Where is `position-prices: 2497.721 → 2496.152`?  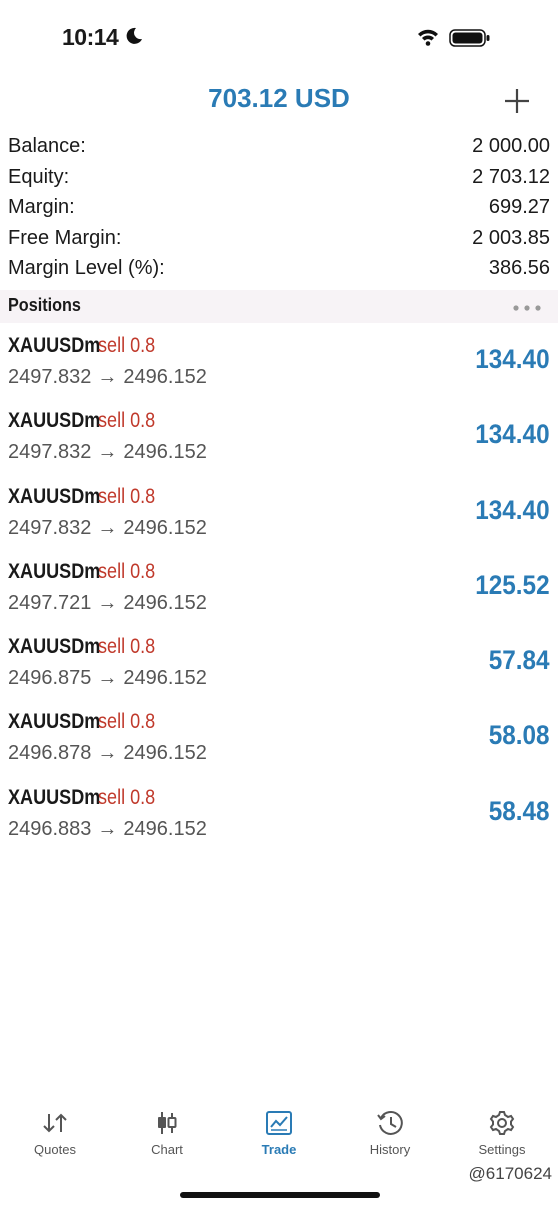 position-prices: 2497.721 → 2496.152 is located at coordinates (107, 603).